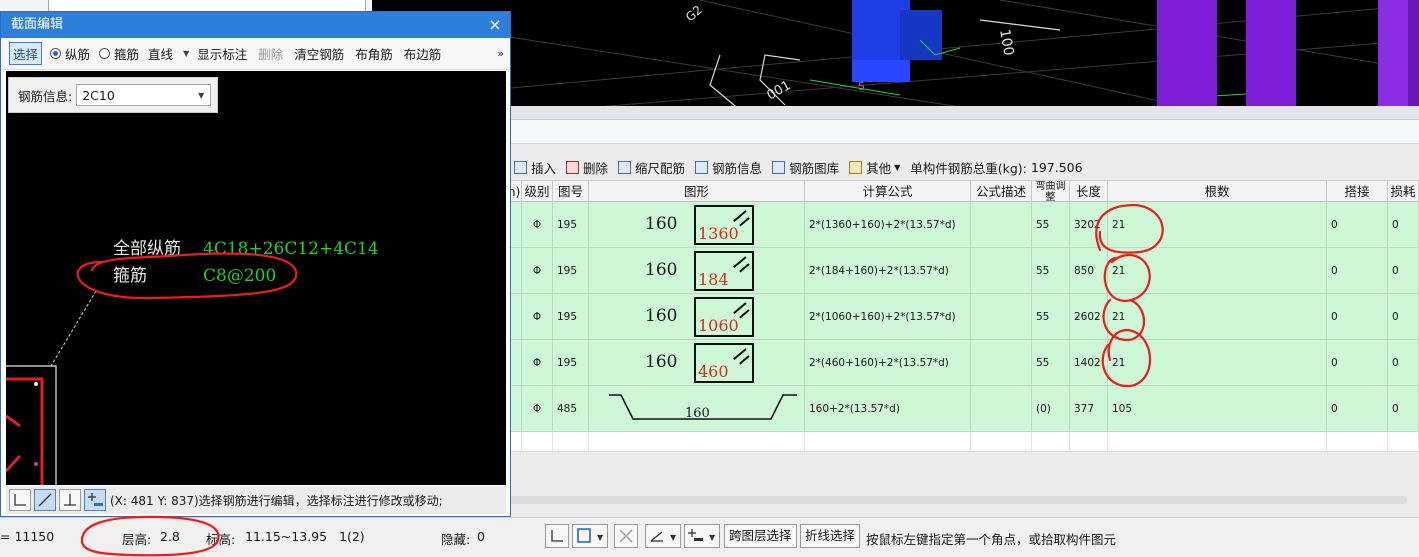 The height and width of the screenshot is (557, 1419). I want to click on ortho-icon, so click(557, 536).